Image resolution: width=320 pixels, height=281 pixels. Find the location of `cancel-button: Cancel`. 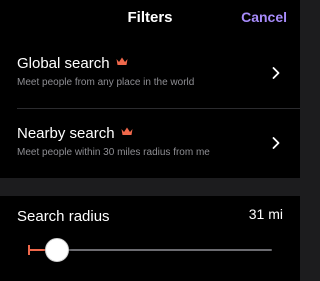

cancel-button: Cancel is located at coordinates (264, 17).